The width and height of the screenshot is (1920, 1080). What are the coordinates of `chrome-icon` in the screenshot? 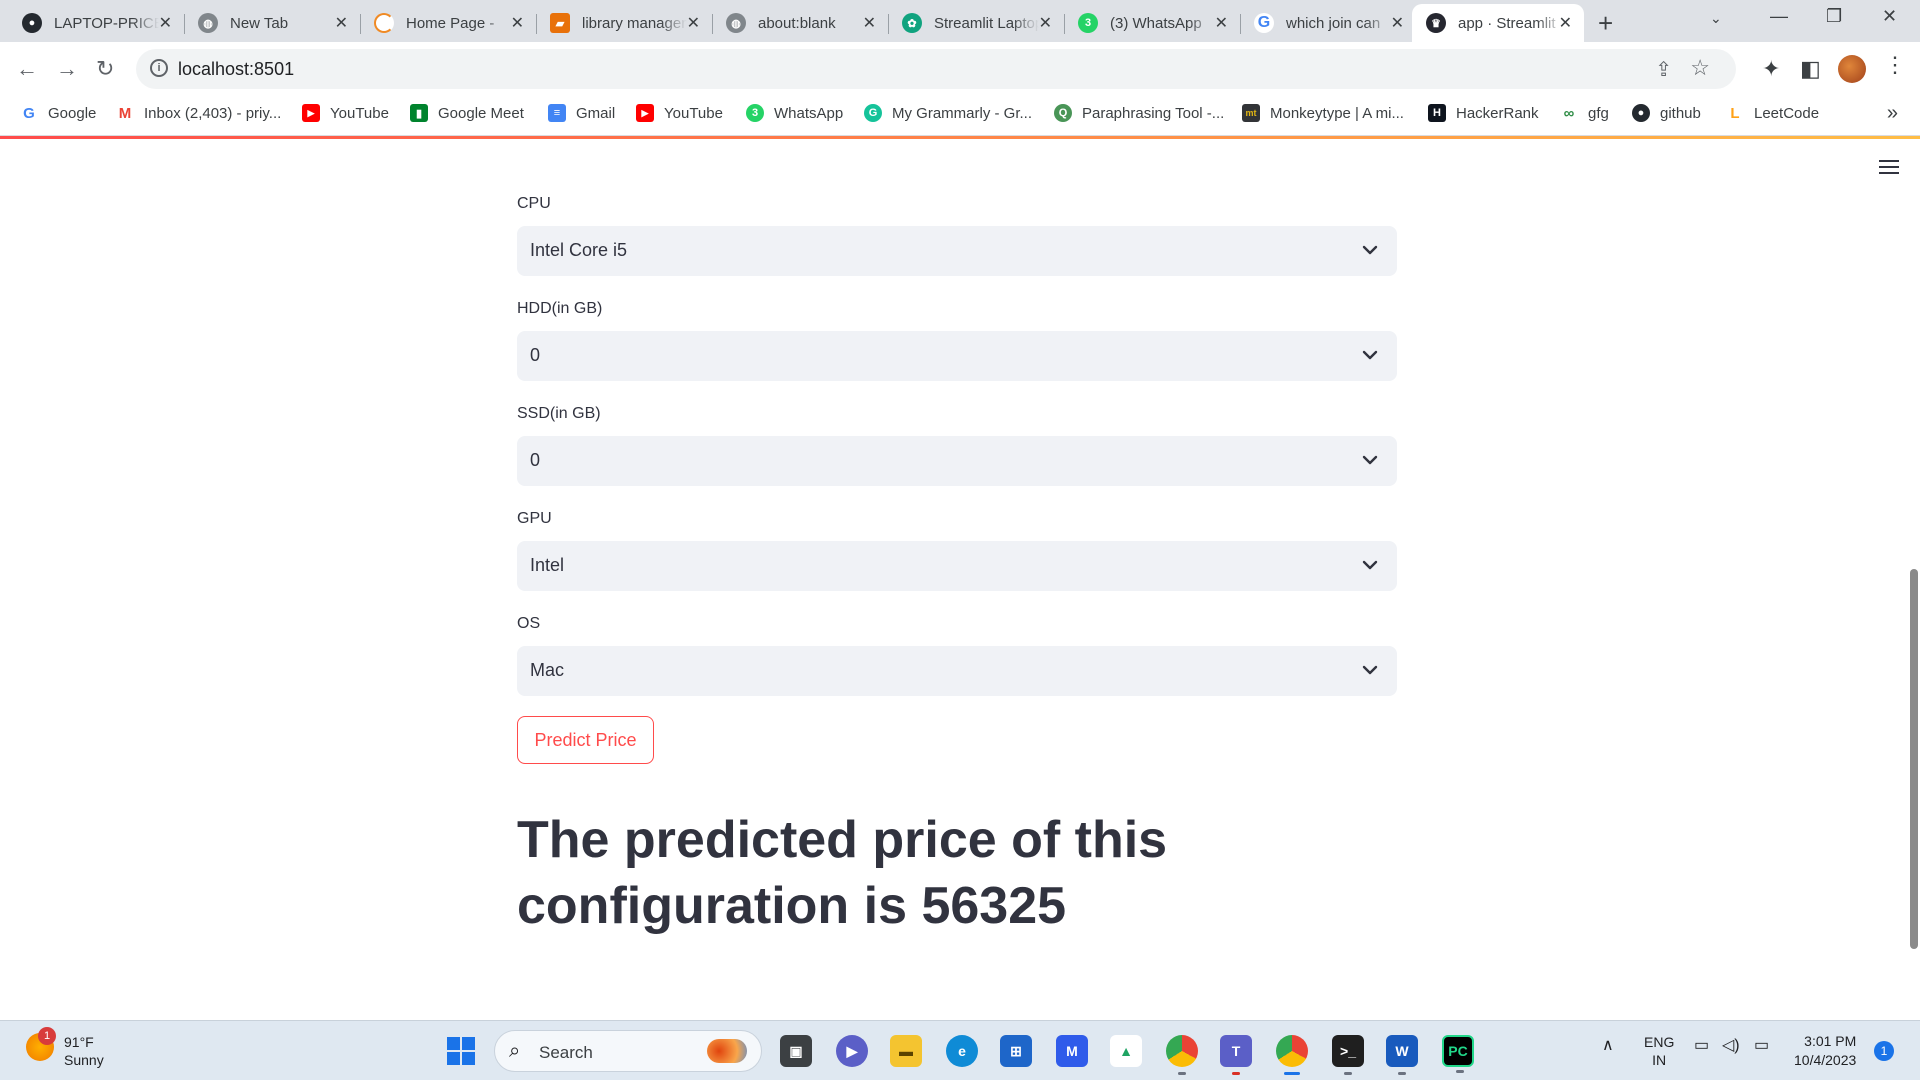 It's located at (1182, 1055).